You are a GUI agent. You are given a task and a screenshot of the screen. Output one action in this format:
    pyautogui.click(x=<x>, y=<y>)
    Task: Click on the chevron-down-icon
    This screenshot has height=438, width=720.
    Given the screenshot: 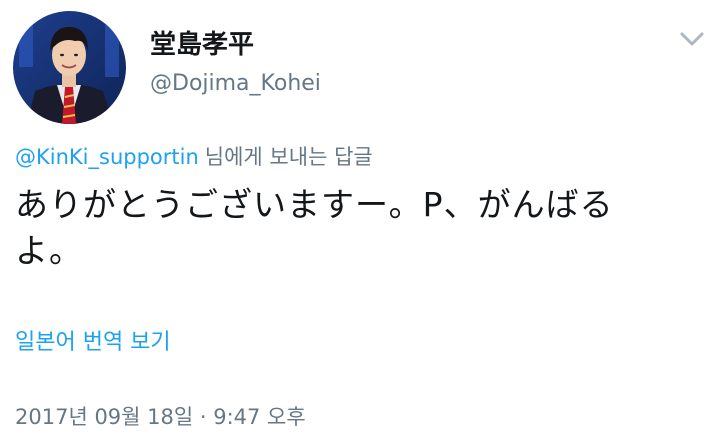 What is the action you would take?
    pyautogui.click(x=692, y=39)
    